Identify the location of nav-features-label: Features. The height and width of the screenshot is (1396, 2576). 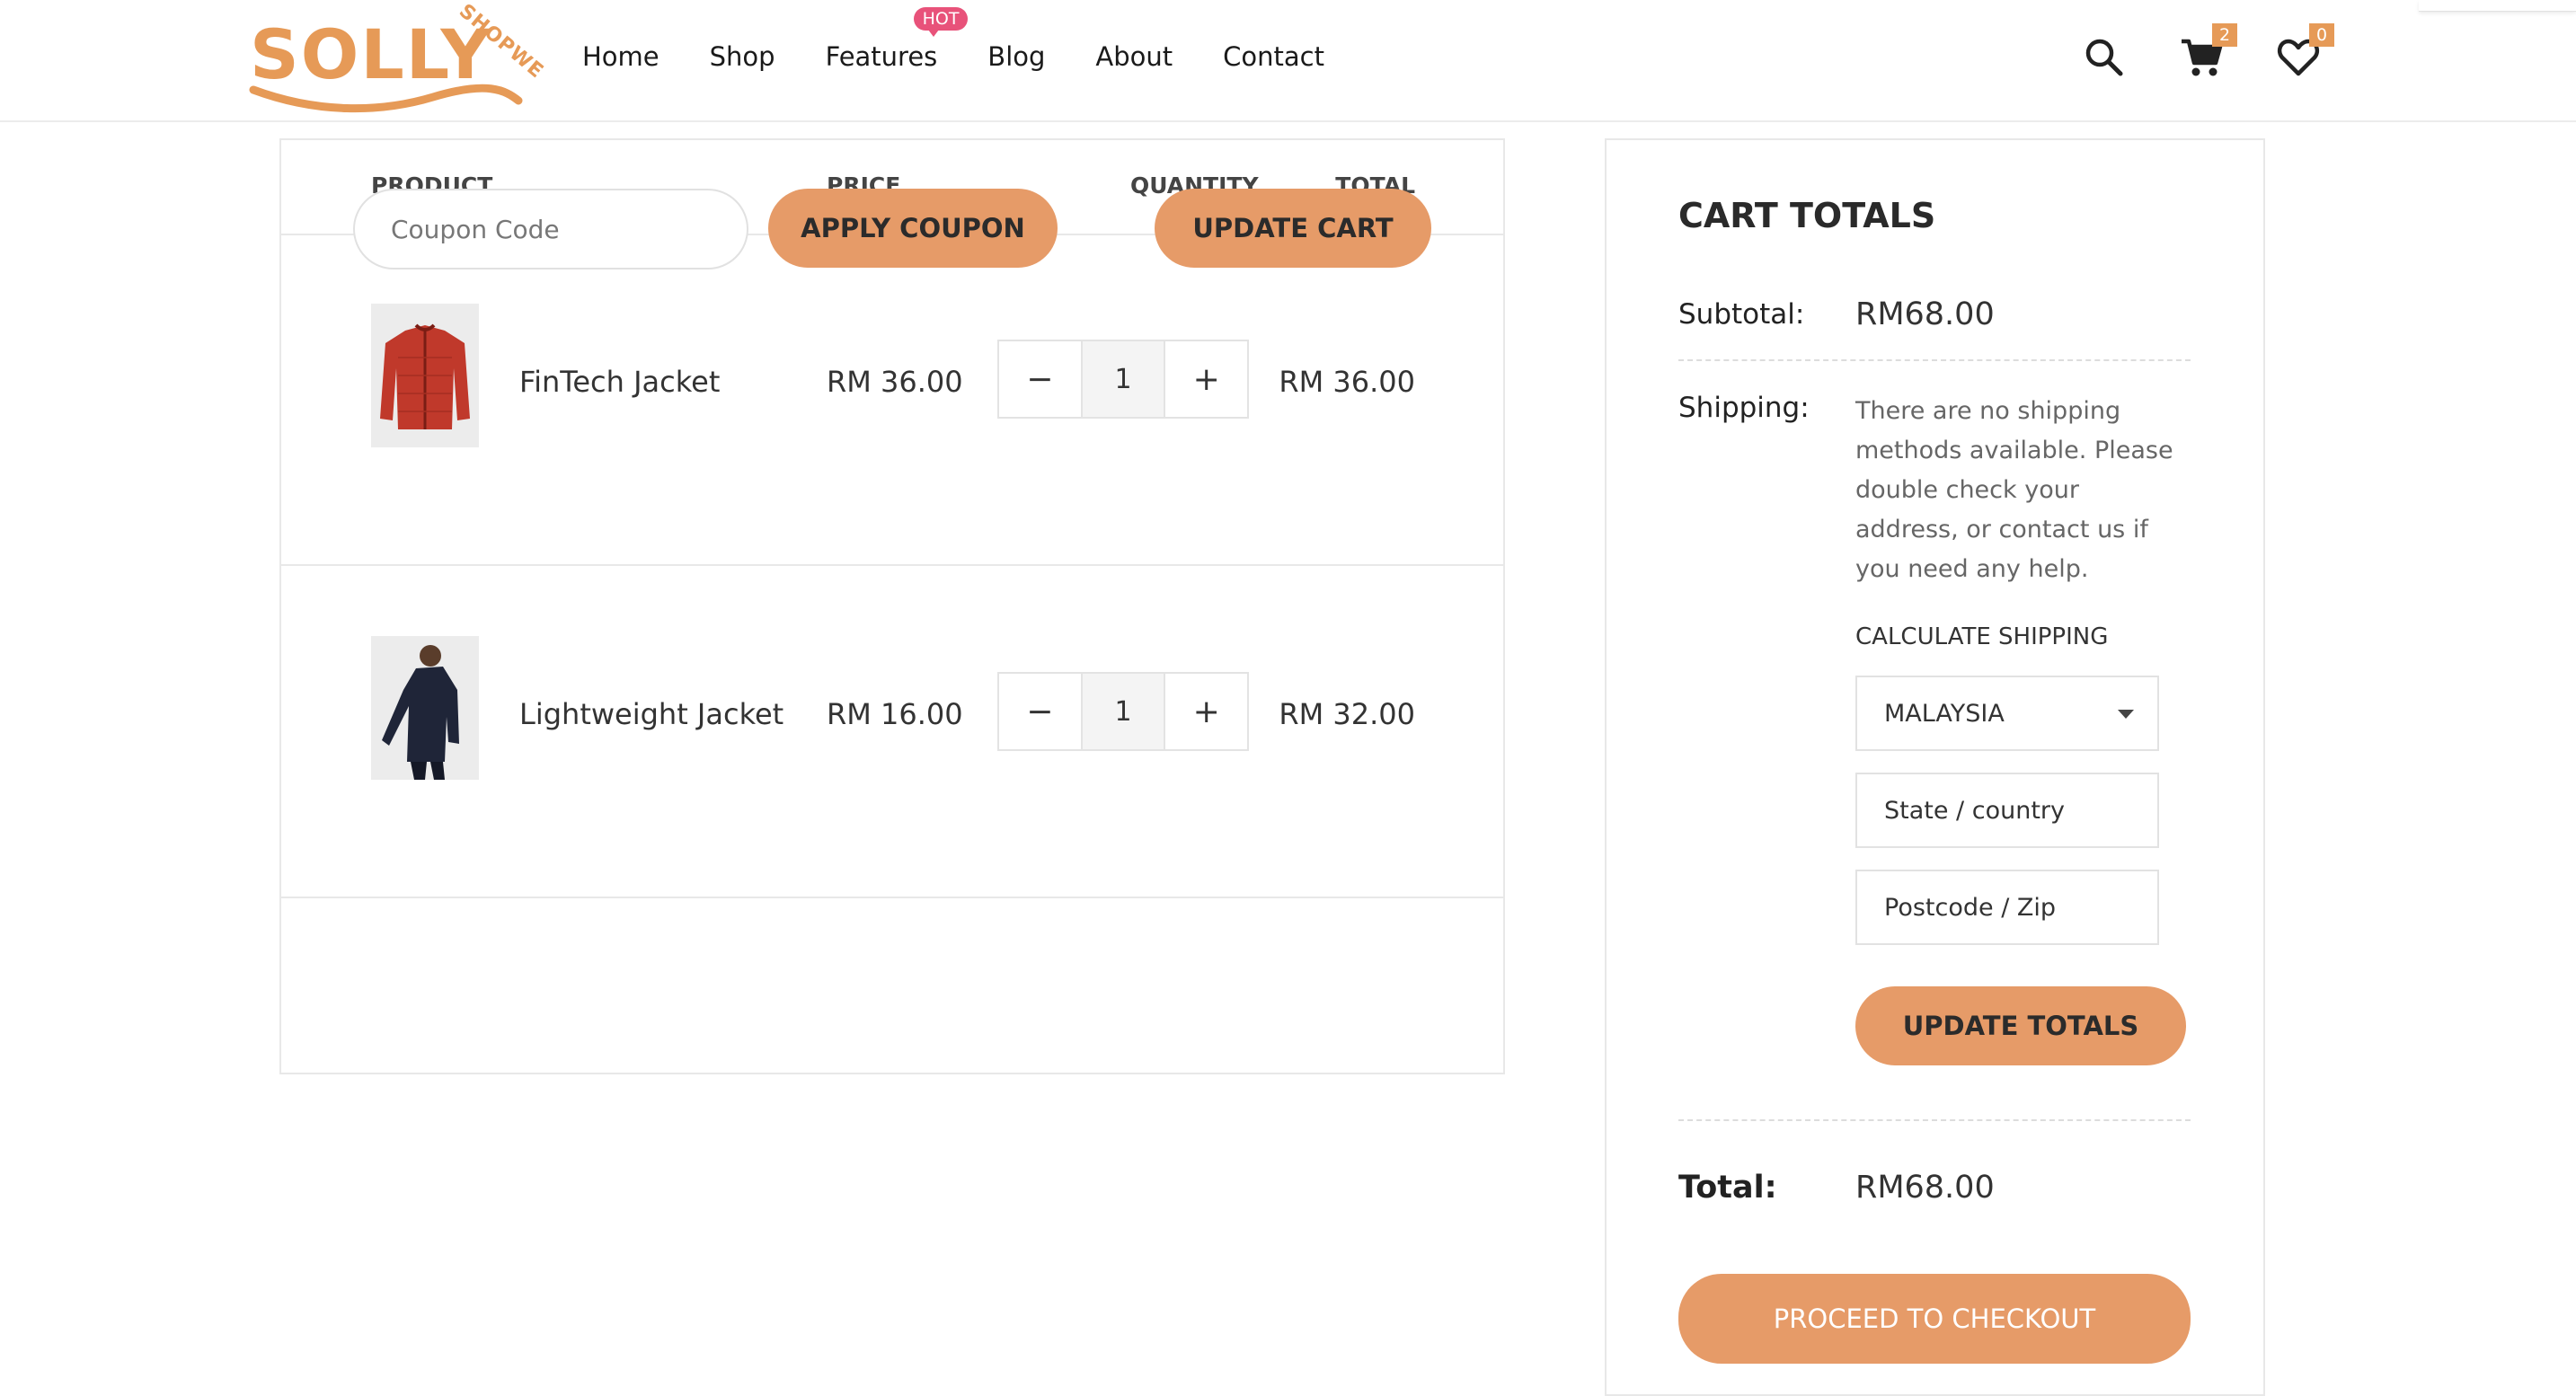
(881, 57).